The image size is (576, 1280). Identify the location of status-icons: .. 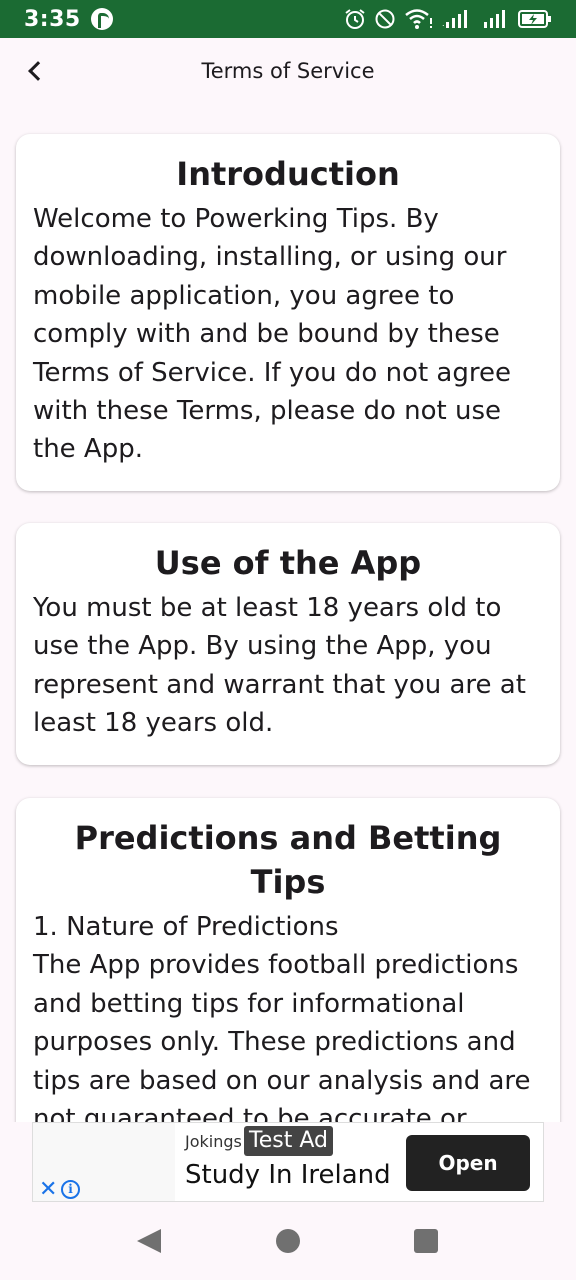
(448, 19).